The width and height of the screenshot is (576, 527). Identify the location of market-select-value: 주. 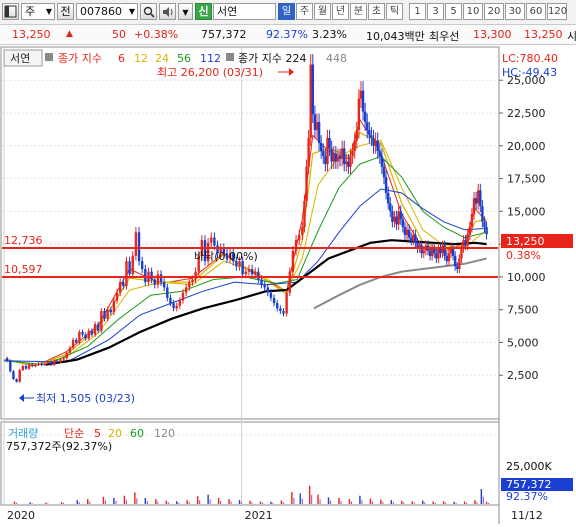
(30, 11).